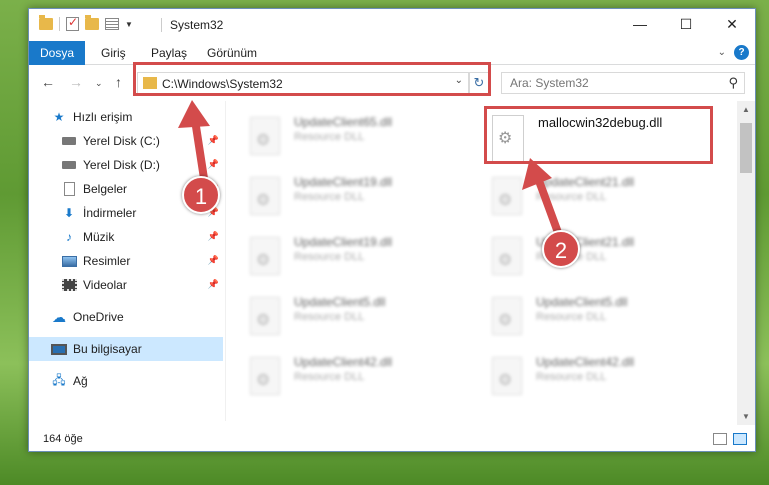 Image resolution: width=769 pixels, height=485 pixels. I want to click on list-item: UpdateClient21.dll Resource DLL, so click(563, 199).